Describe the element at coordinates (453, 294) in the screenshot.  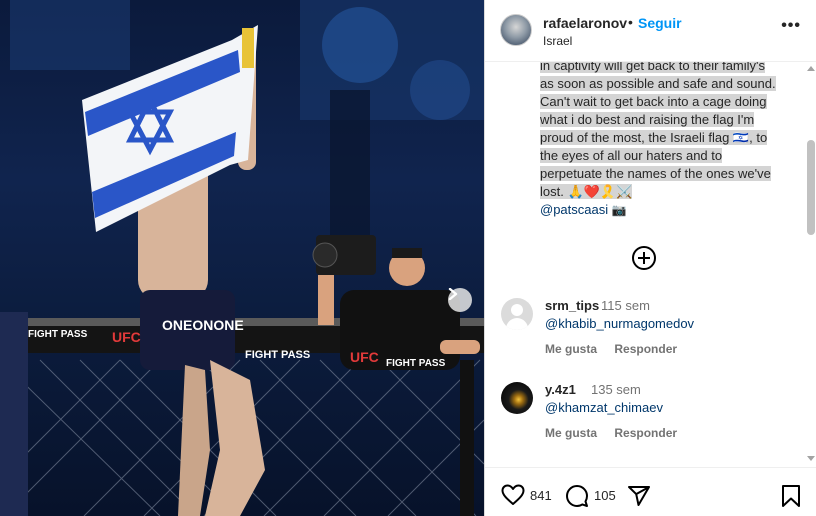
I see `chevron-right-icon` at that location.